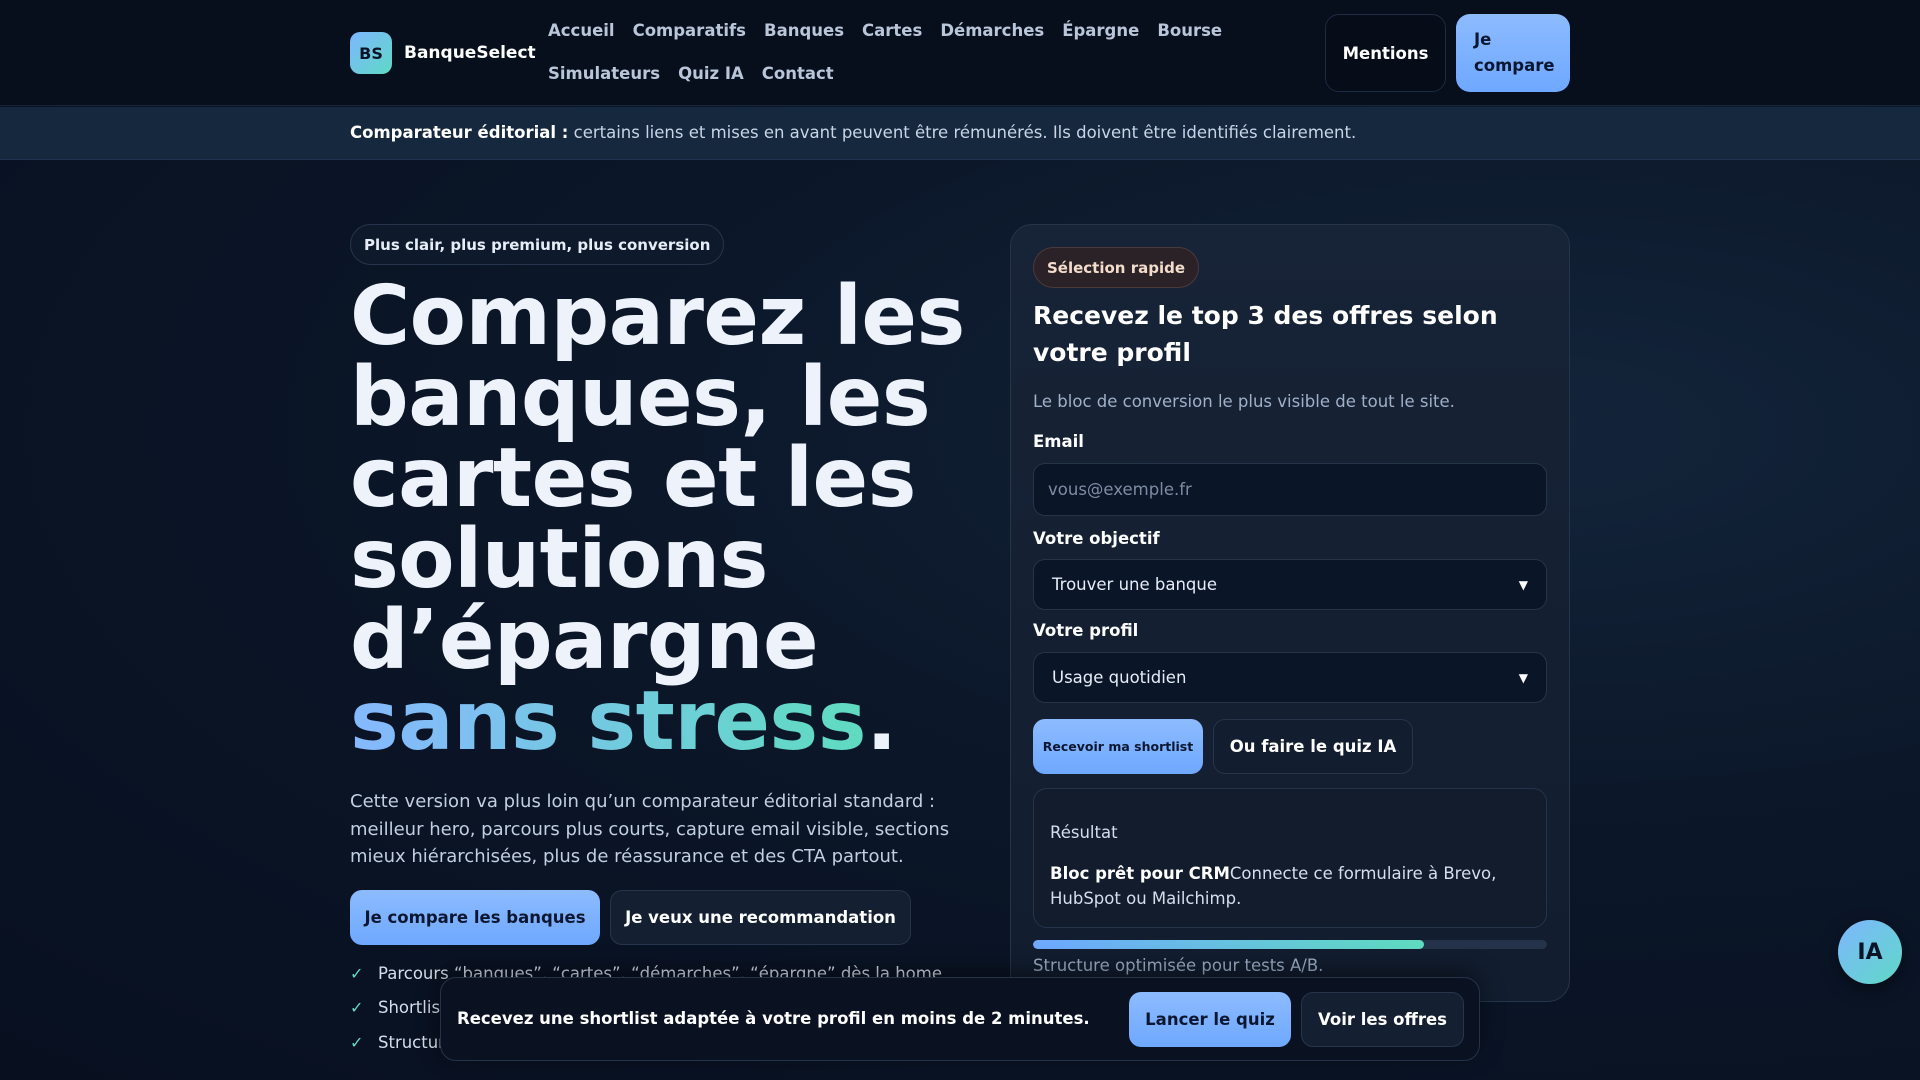 This screenshot has width=1920, height=1080. What do you see at coordinates (1084, 832) in the screenshot?
I see `result-label: Résultat` at bounding box center [1084, 832].